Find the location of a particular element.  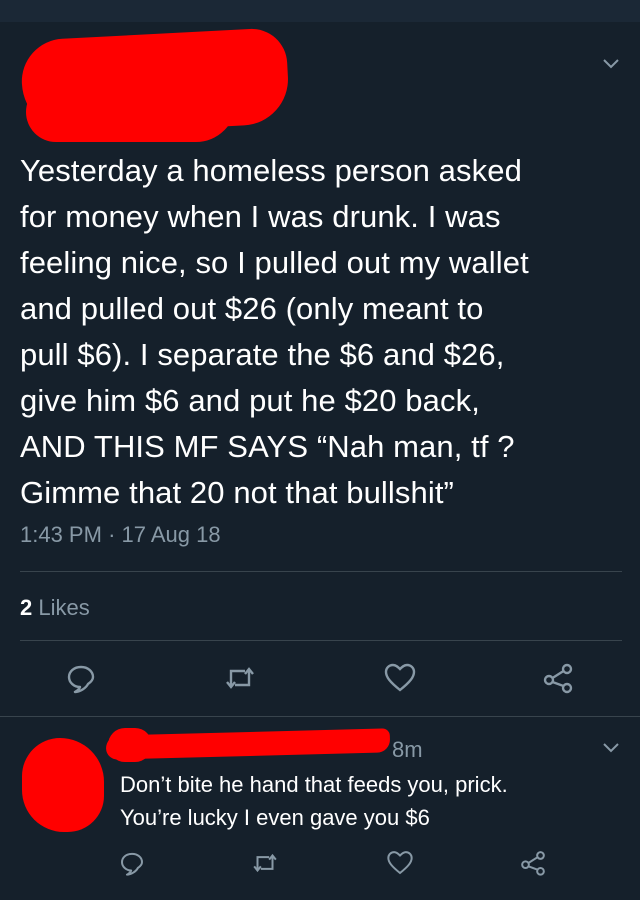

tweet-timestamp: 1:43 PM · 17 Aug 18 is located at coordinates (120, 535).